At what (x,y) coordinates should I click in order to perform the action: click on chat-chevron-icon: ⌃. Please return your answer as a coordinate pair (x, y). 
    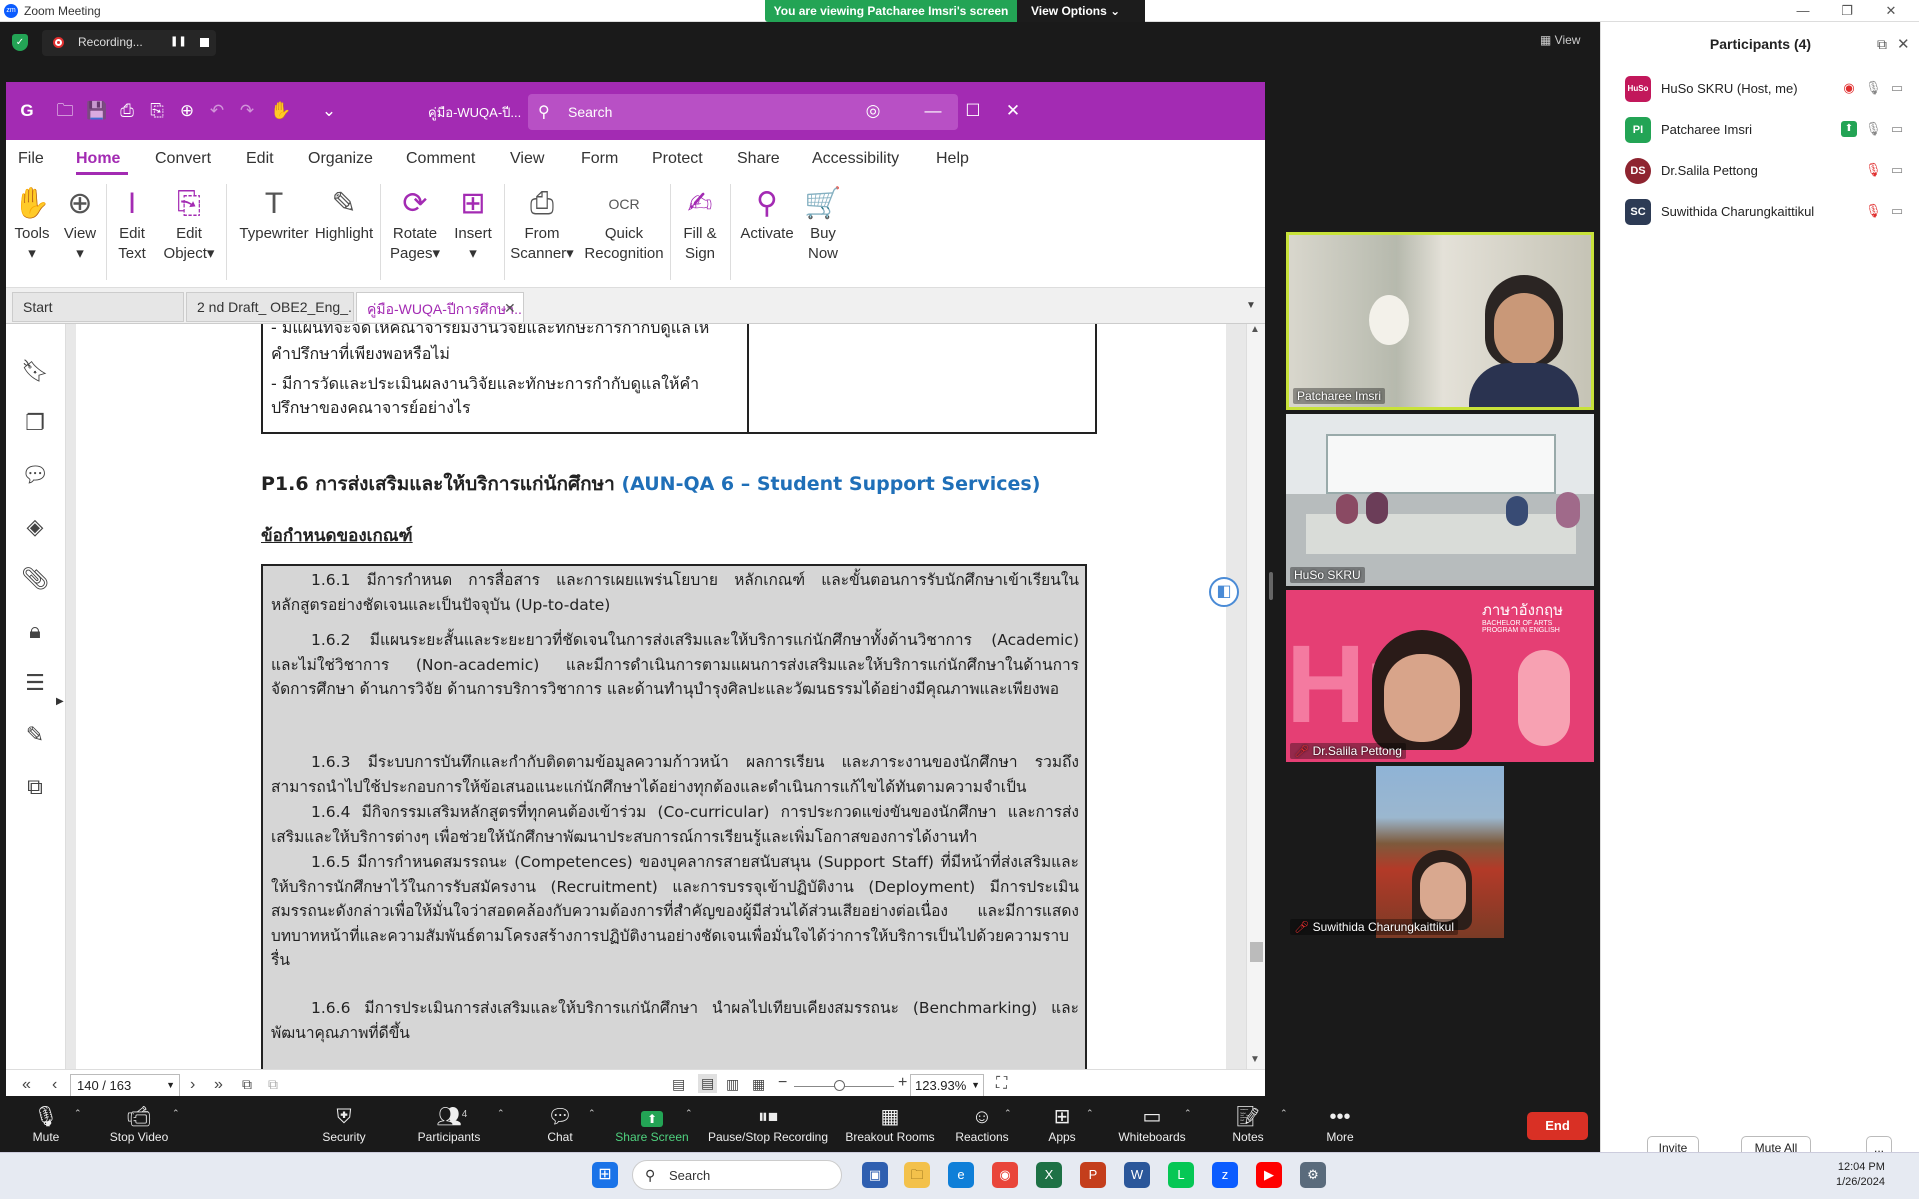
    Looking at the image, I should click on (592, 1113).